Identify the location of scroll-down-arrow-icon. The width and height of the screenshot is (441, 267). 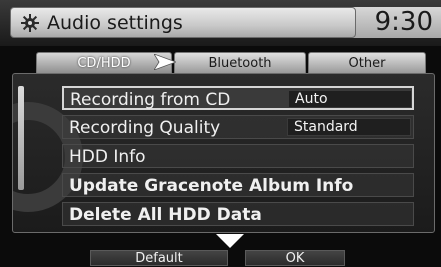
(230, 242).